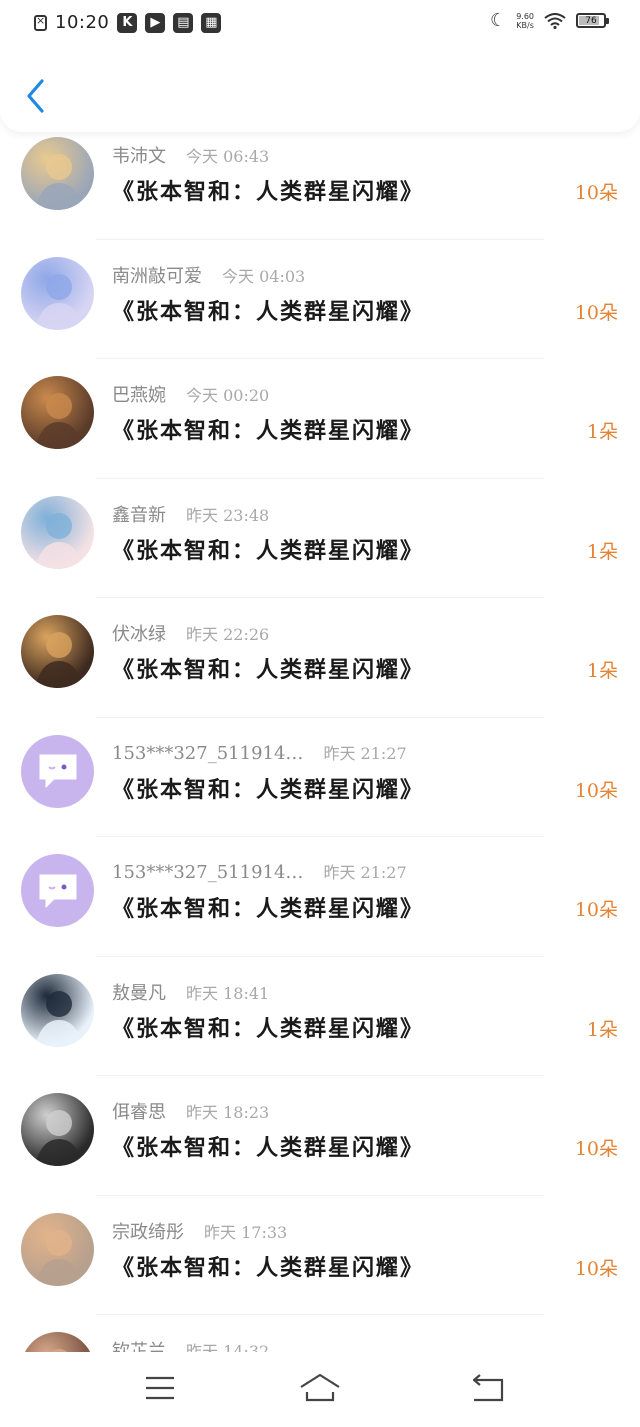 The height and width of the screenshot is (1427, 640). Describe the element at coordinates (320, 91) in the screenshot. I see `top-nav-bar` at that location.